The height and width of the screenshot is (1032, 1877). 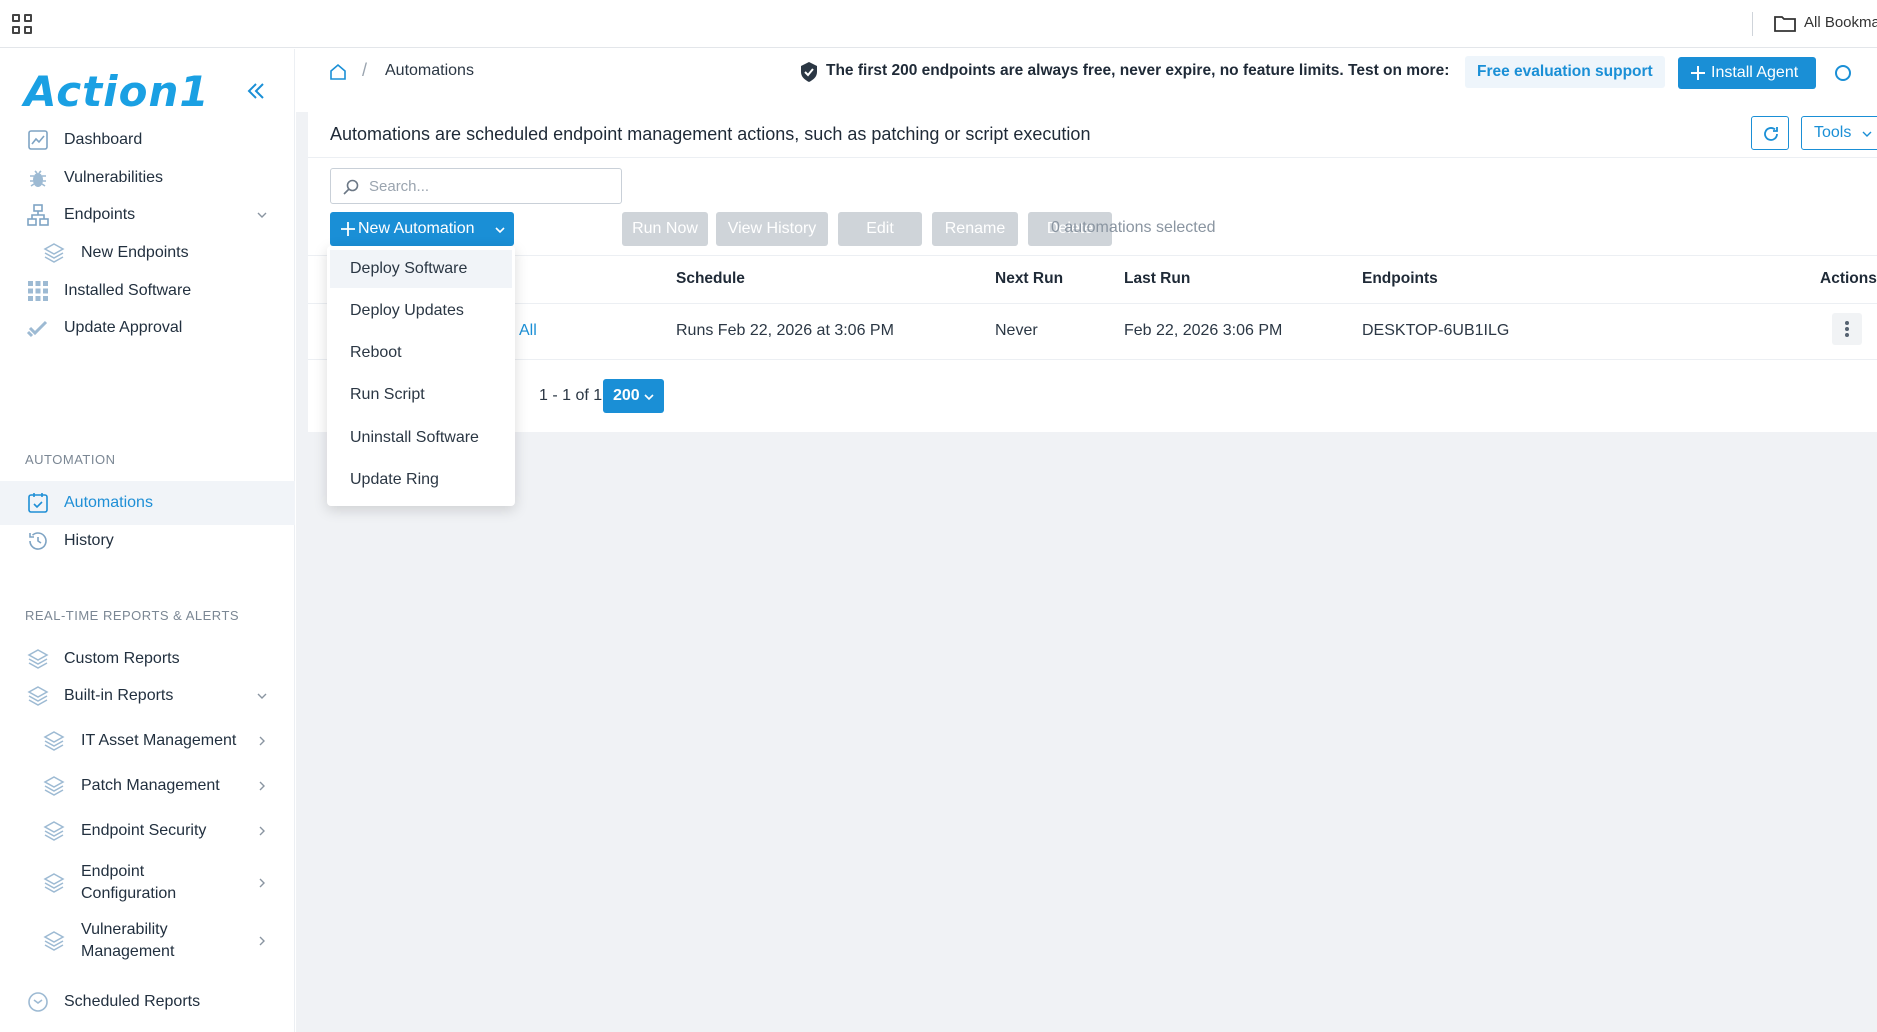 I want to click on chart-icon, so click(x=38, y=140).